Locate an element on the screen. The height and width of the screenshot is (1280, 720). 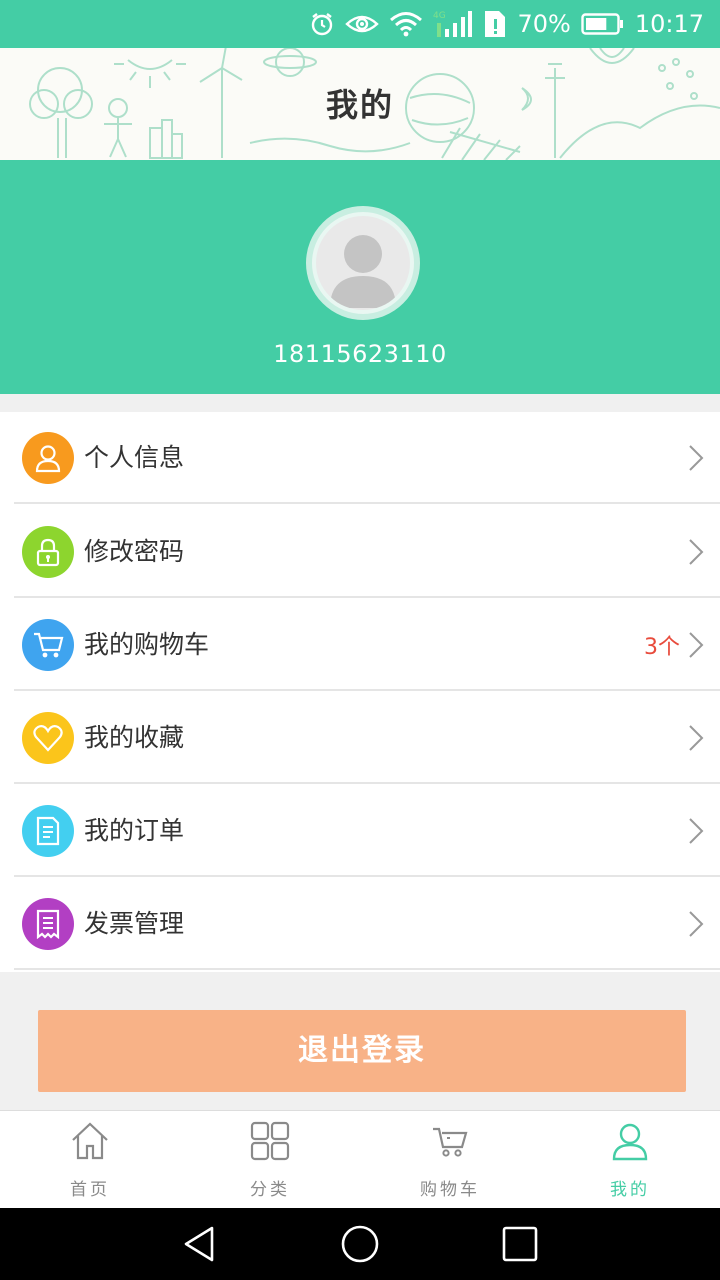
tab-mine: 我的 is located at coordinates (630, 1160).